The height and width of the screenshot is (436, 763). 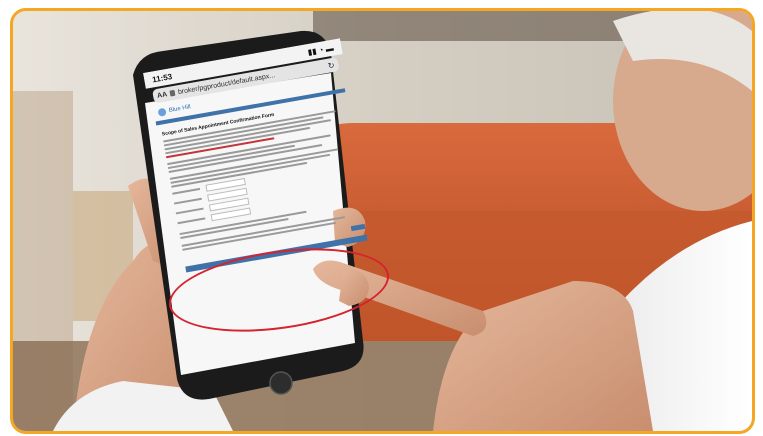 What do you see at coordinates (172, 93) in the screenshot?
I see `lock-icon` at bounding box center [172, 93].